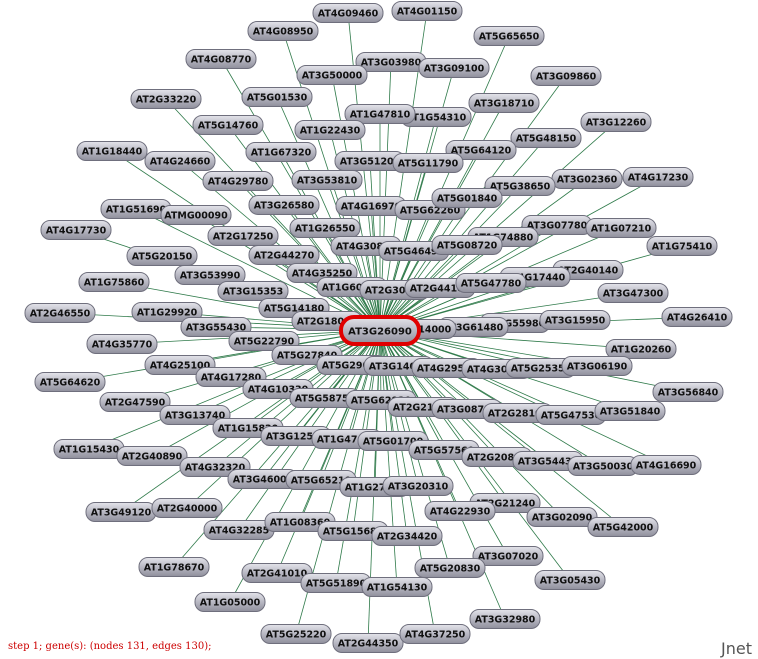  What do you see at coordinates (509, 36) in the screenshot?
I see `gene-node: AT5G65650` at bounding box center [509, 36].